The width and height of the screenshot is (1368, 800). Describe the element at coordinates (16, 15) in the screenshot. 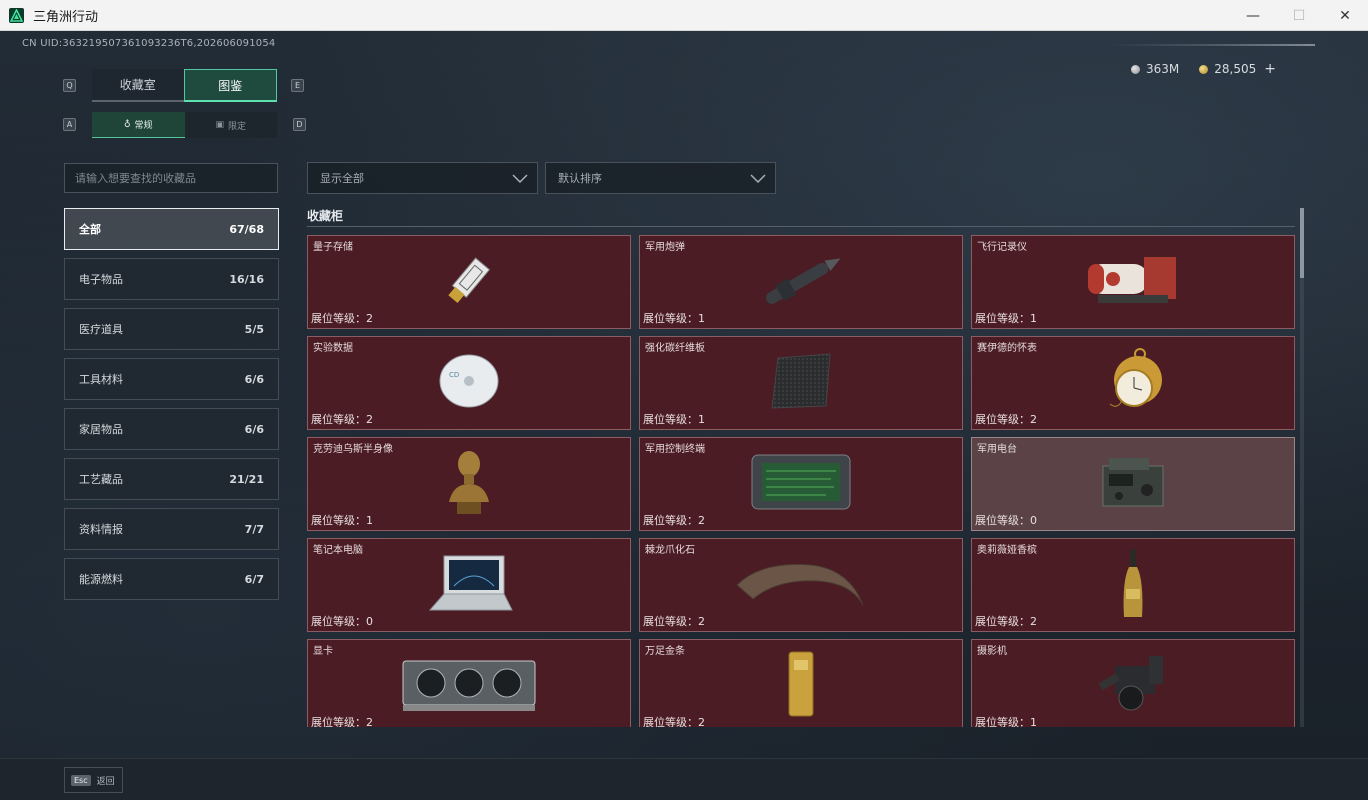

I see `app-logo-icon` at that location.